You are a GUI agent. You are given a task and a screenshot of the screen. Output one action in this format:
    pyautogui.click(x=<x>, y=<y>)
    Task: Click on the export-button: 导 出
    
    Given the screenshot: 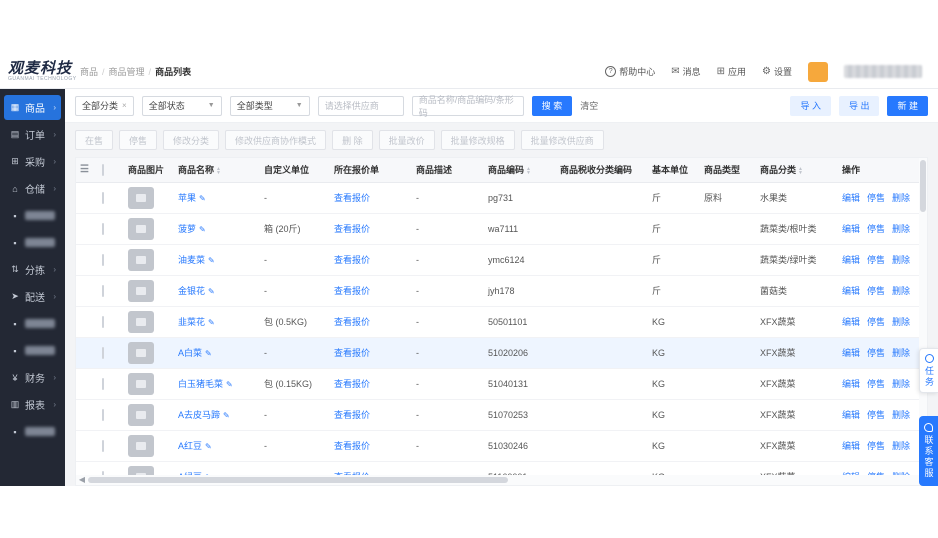 What is the action you would take?
    pyautogui.click(x=859, y=105)
    